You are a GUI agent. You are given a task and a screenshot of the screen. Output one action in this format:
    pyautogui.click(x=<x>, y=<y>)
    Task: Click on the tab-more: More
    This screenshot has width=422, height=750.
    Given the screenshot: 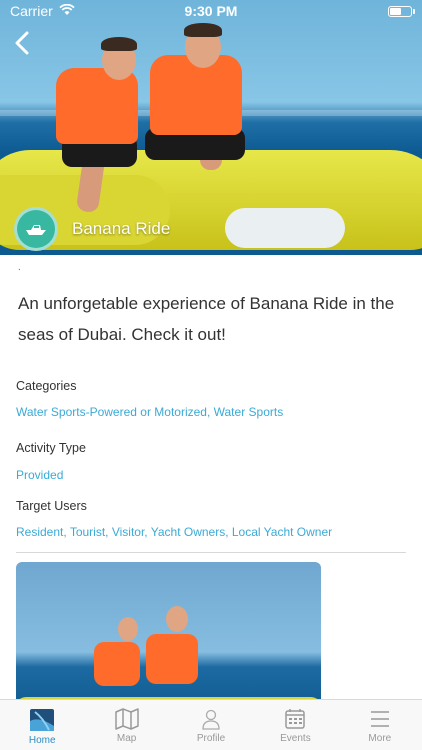 What is the action you would take?
    pyautogui.click(x=380, y=725)
    